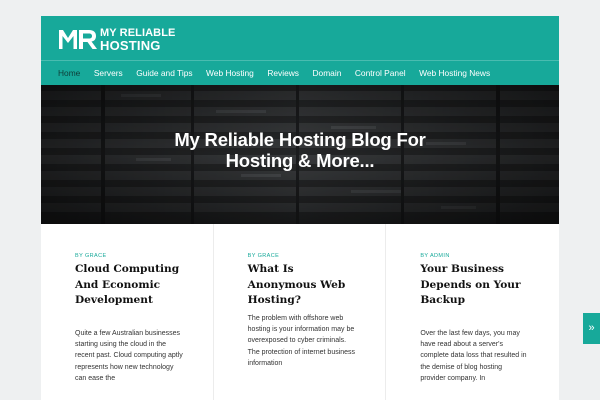  Describe the element at coordinates (454, 73) in the screenshot. I see `nav-item-web-hosting-news: Web Hosting News` at that location.